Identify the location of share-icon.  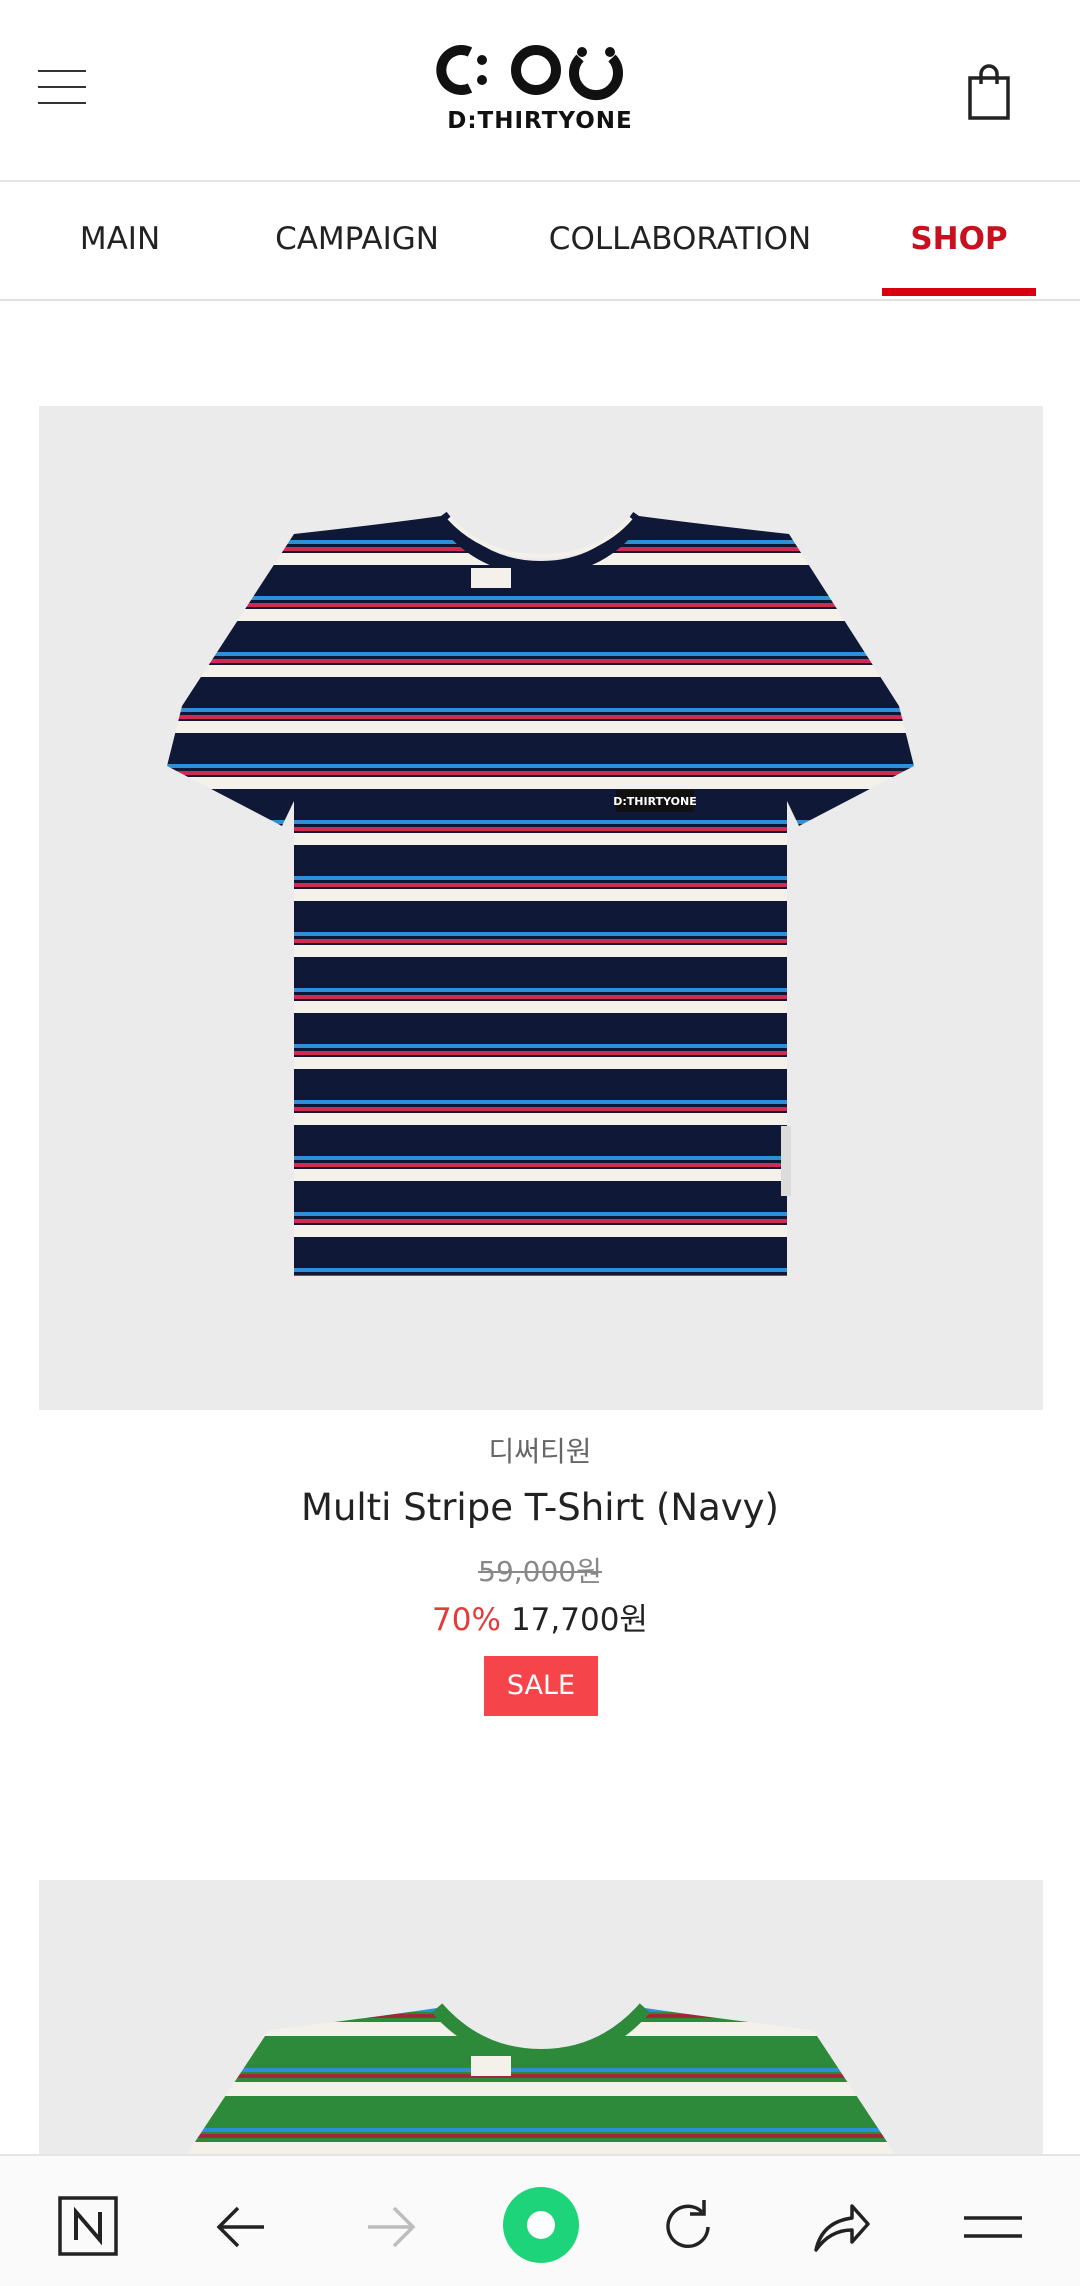
(841, 2227).